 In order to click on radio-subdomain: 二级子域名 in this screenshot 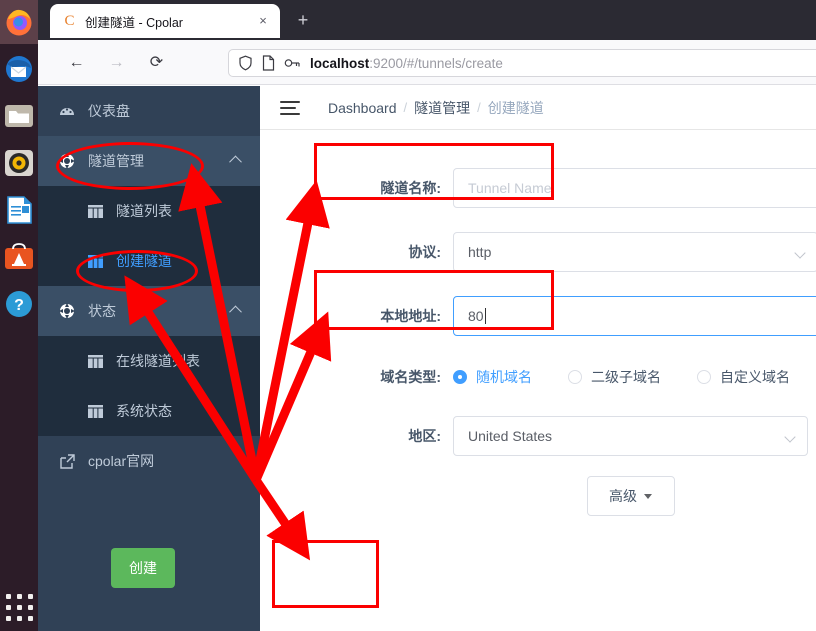, I will do `click(614, 377)`.